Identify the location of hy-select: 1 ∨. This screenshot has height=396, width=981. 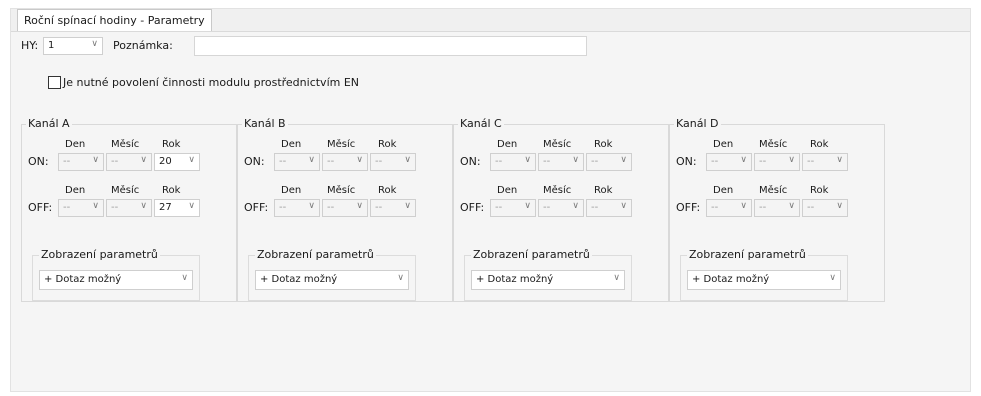
(73, 46).